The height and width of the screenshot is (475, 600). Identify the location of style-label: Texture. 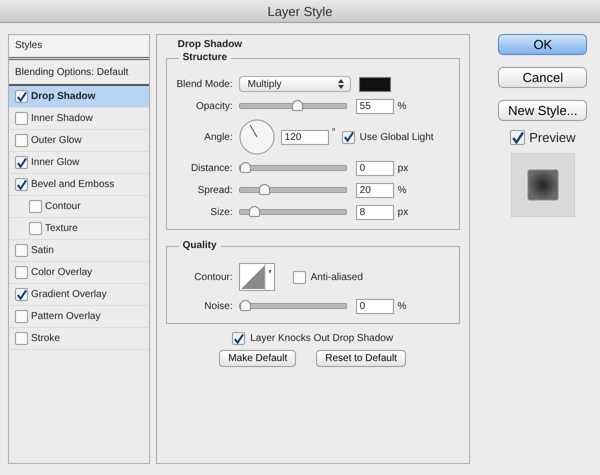
(61, 228).